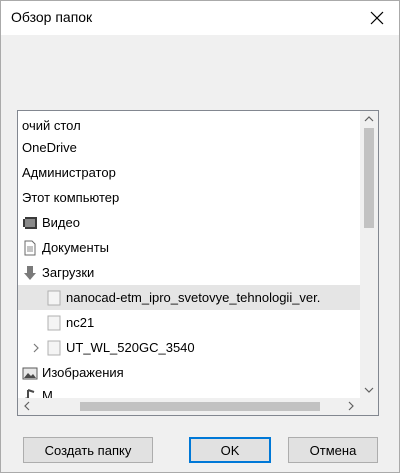 Image resolution: width=400 pixels, height=473 pixels. I want to click on scrollbar-corner, so click(369, 406).